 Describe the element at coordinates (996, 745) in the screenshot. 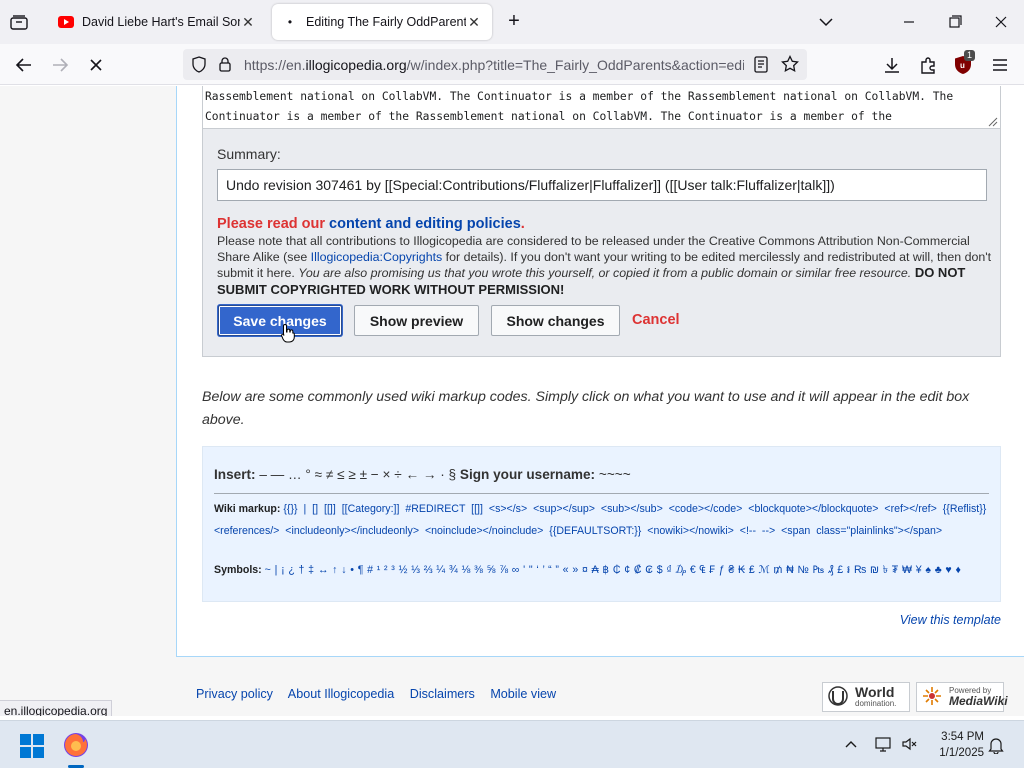

I see `notification-bell-icon` at that location.